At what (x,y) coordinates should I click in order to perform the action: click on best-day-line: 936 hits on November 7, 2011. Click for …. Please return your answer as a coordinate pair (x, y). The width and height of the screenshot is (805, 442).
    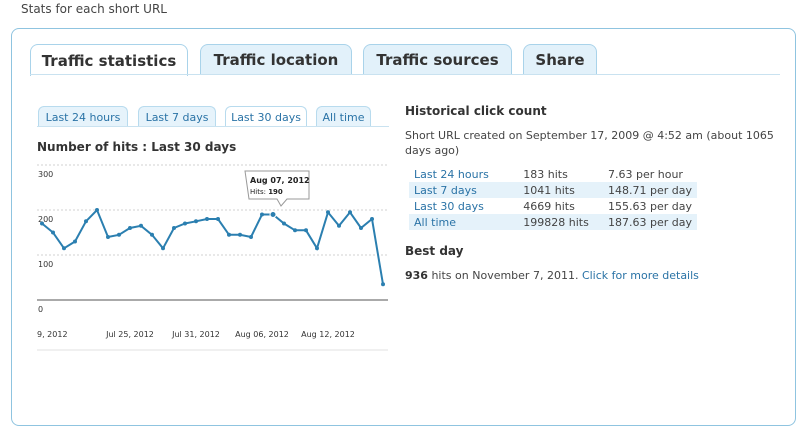
    Looking at the image, I should click on (552, 275).